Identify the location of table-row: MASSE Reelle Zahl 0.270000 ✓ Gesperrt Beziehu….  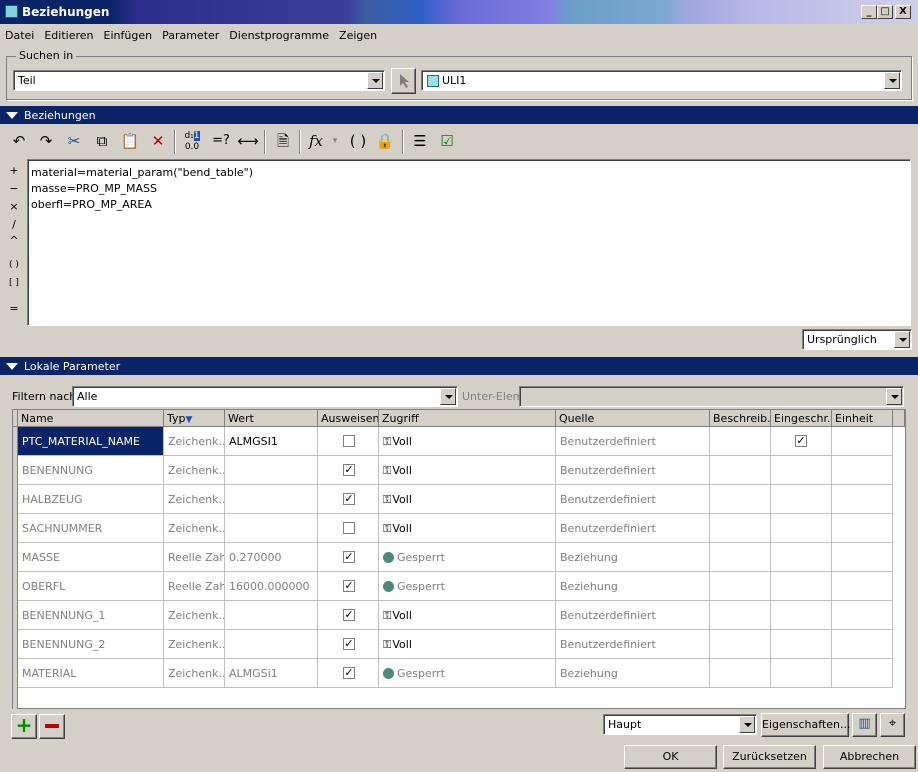
(453, 557).